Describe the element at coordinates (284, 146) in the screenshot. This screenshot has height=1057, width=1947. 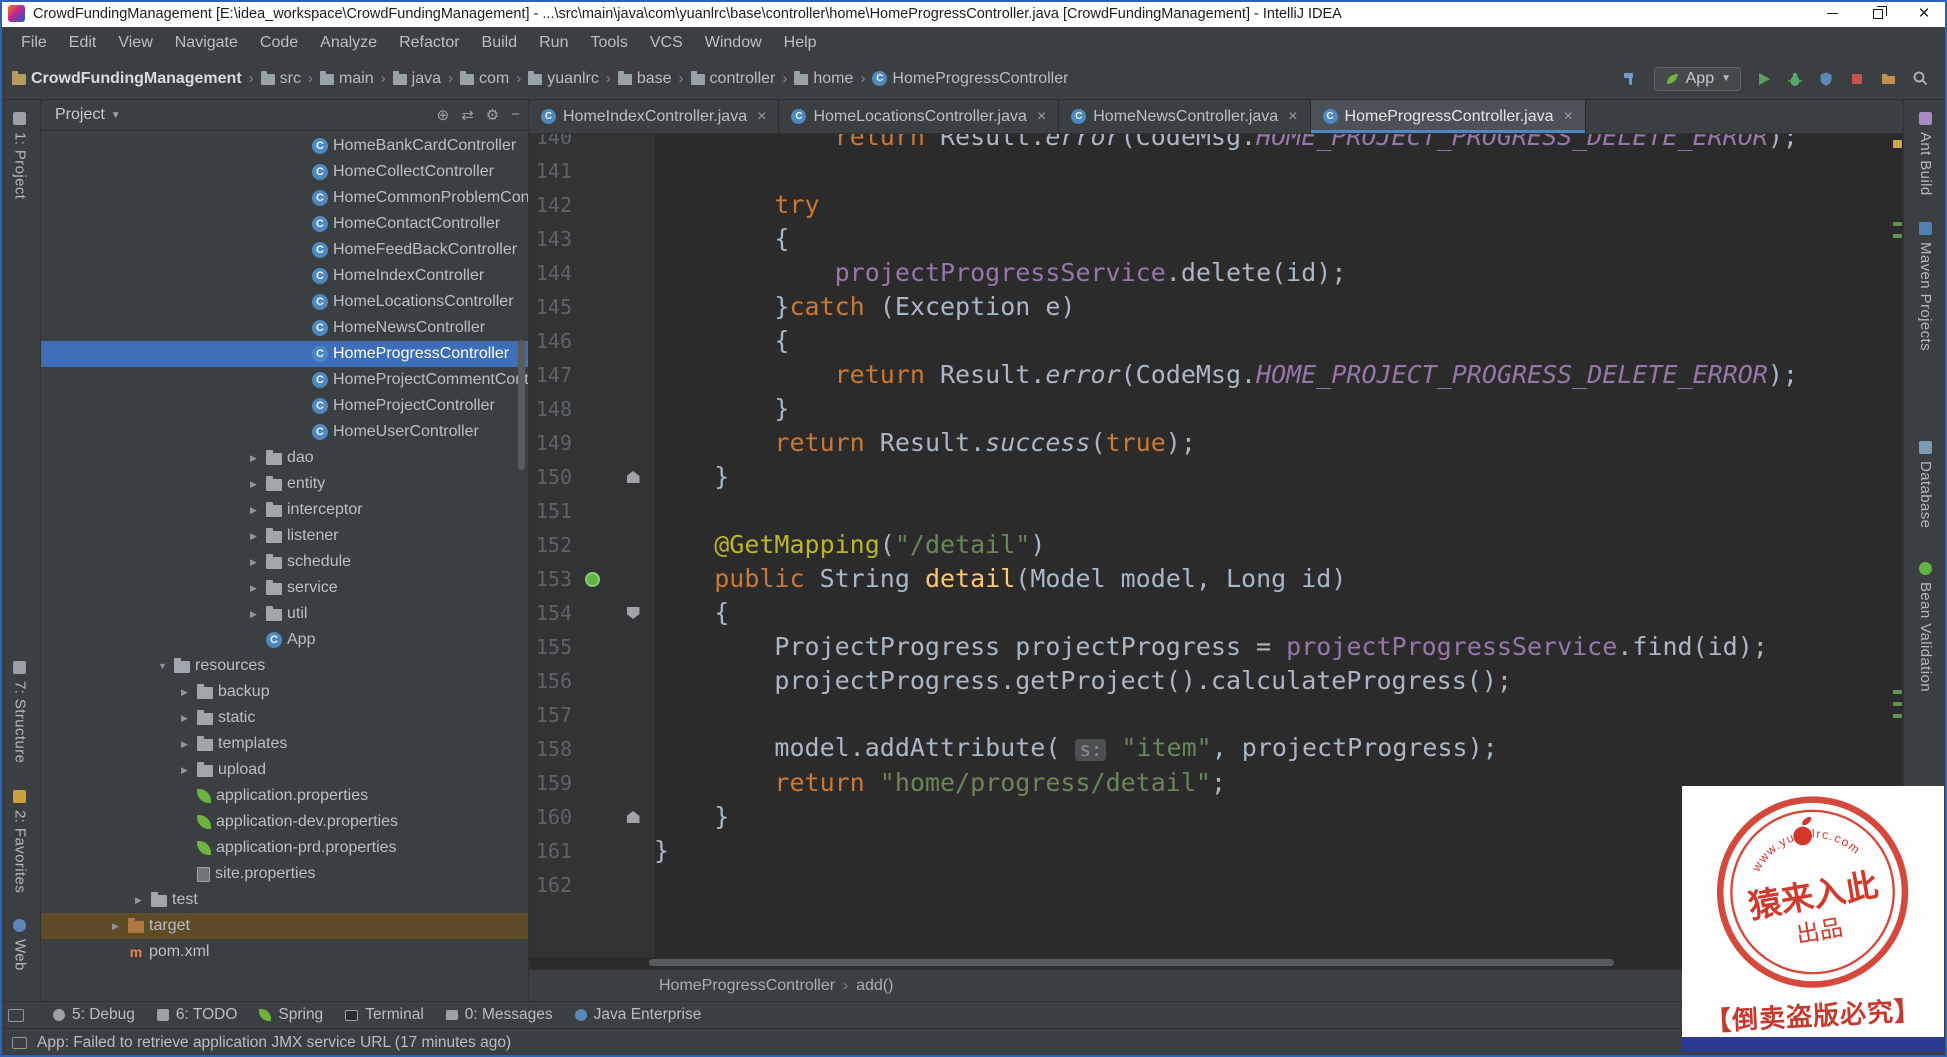
I see `tree-item-homebankcardcontroller: C HomeBankCardController` at that location.